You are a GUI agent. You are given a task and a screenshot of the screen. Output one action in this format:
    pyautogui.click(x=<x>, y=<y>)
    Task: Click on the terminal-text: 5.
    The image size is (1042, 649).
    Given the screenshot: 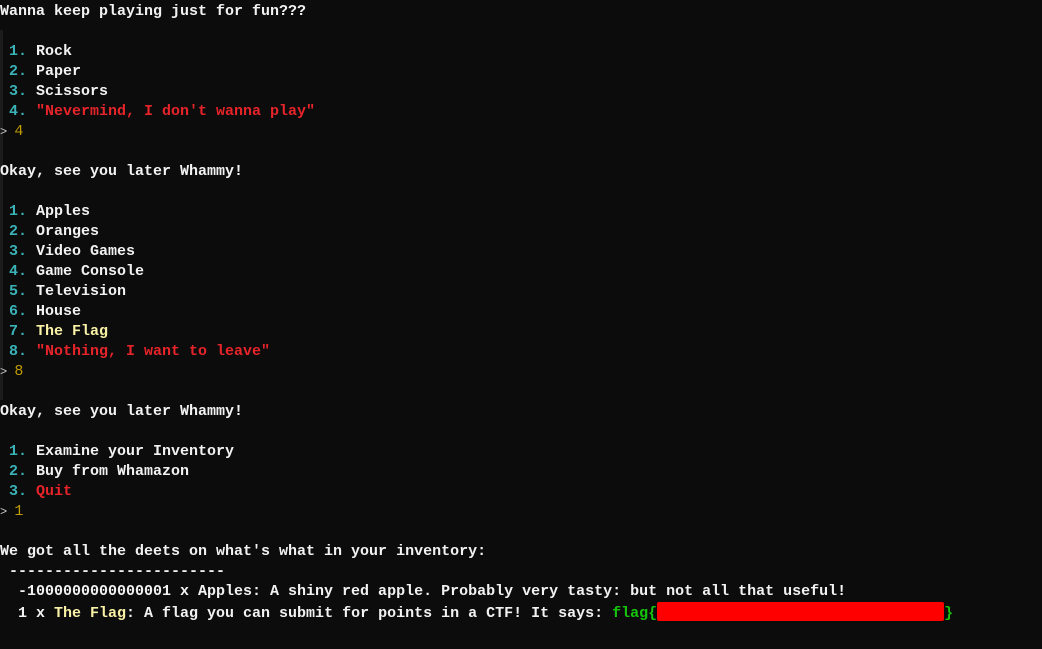 What is the action you would take?
    pyautogui.click(x=18, y=291)
    